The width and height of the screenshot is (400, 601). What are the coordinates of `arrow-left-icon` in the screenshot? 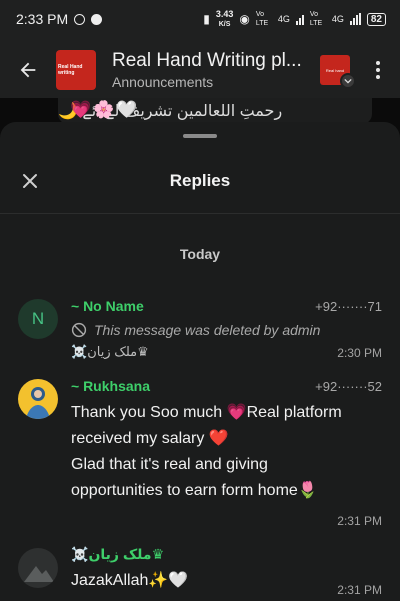 It's located at (28, 70).